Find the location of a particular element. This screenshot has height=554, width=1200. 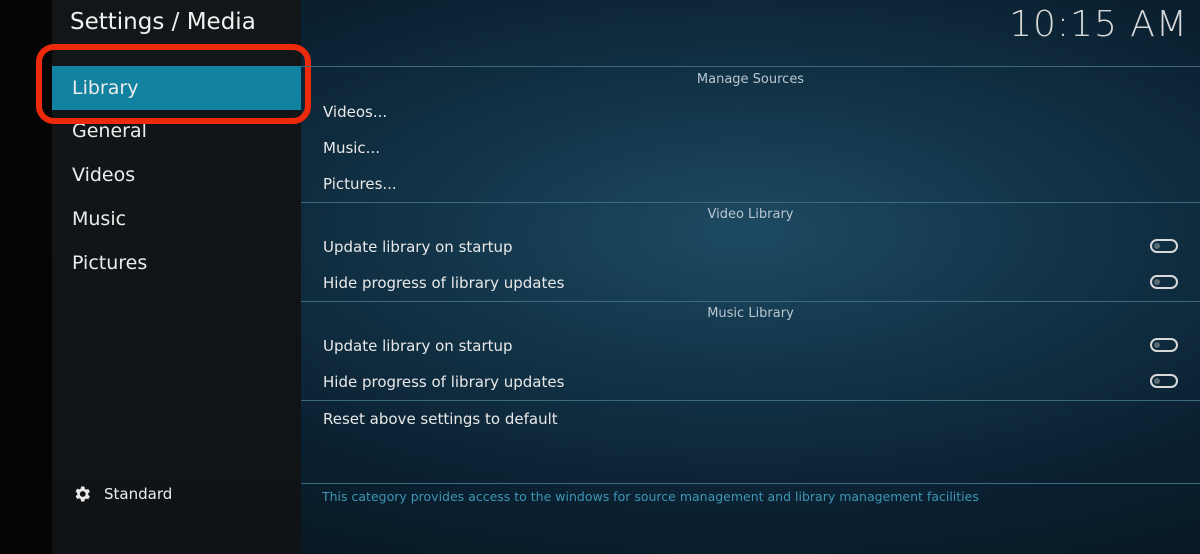

music-update-on-startup-toggle is located at coordinates (1164, 345).